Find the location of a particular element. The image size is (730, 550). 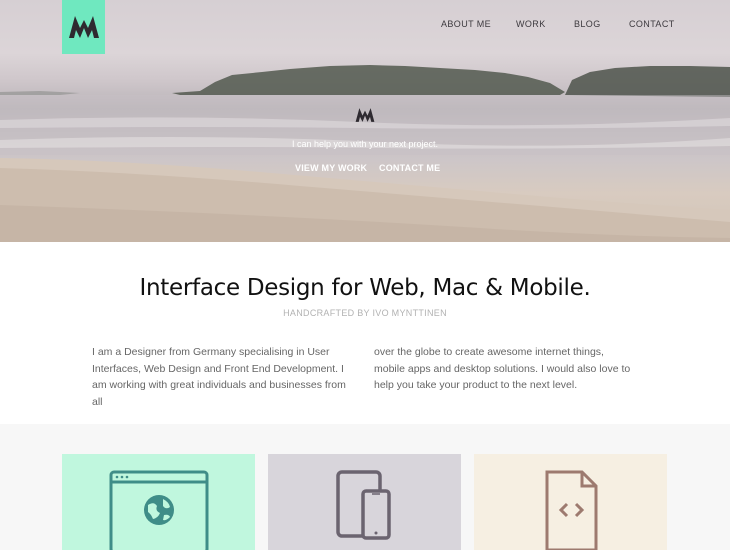

feature-card-code is located at coordinates (570, 502).